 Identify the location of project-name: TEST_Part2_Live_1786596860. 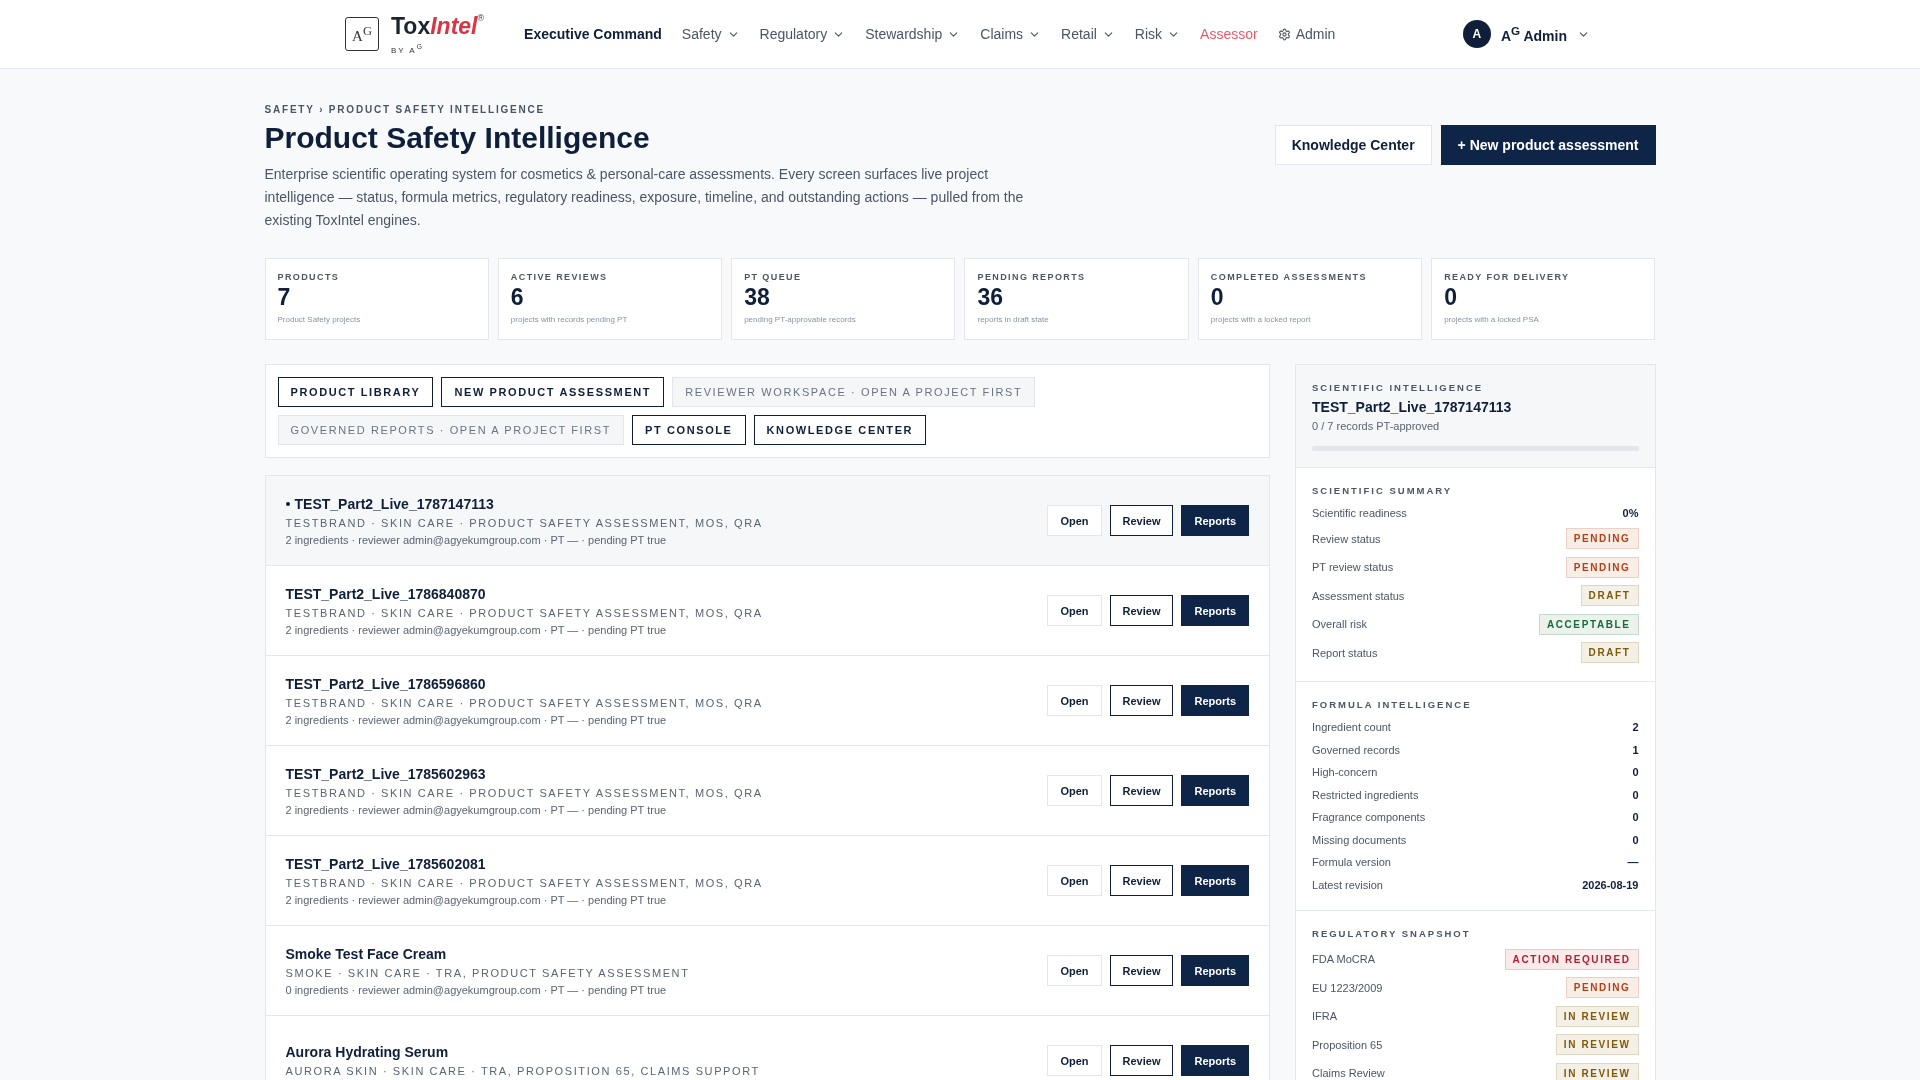
(385, 683).